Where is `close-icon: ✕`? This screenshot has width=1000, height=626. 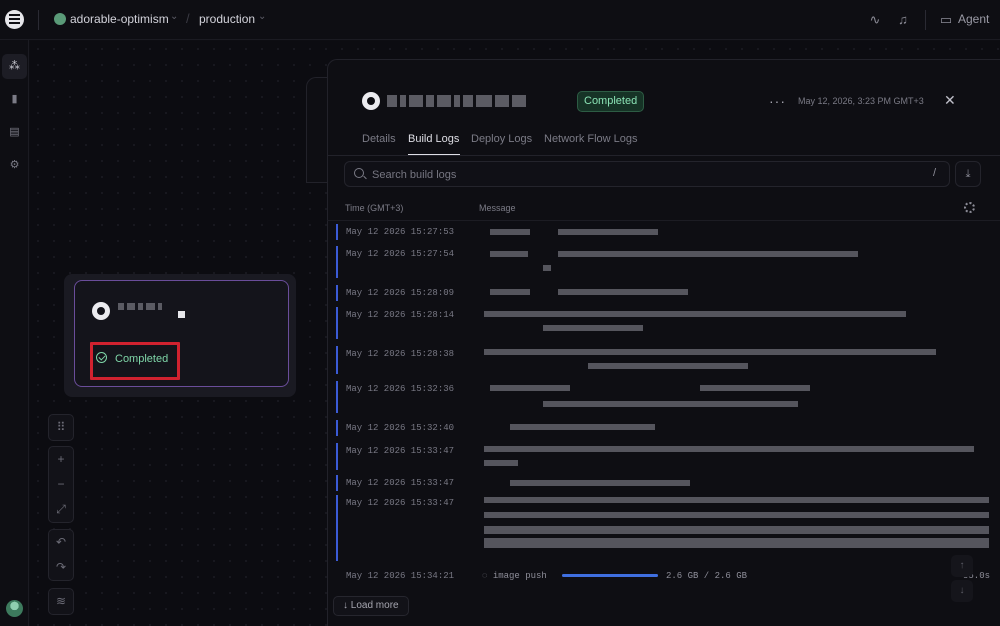 close-icon: ✕ is located at coordinates (950, 100).